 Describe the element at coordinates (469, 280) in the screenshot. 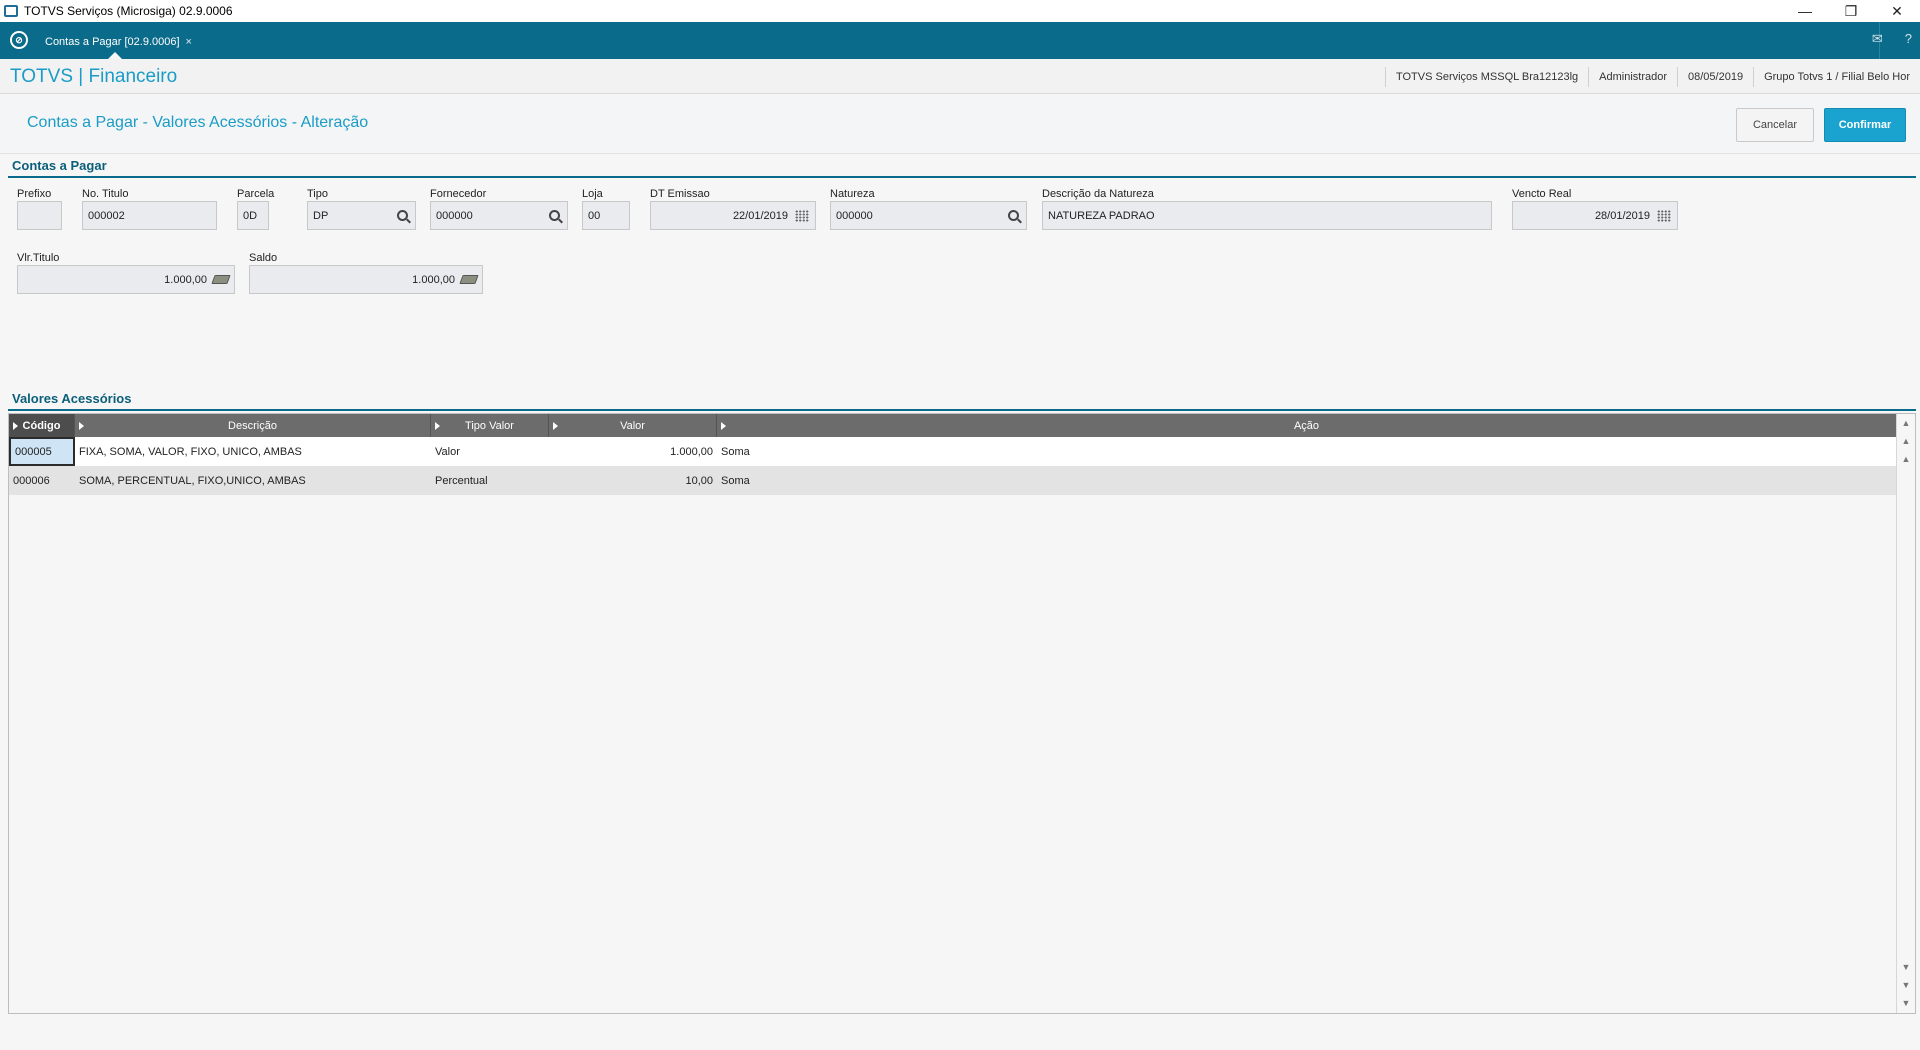

I see `money-icon` at that location.